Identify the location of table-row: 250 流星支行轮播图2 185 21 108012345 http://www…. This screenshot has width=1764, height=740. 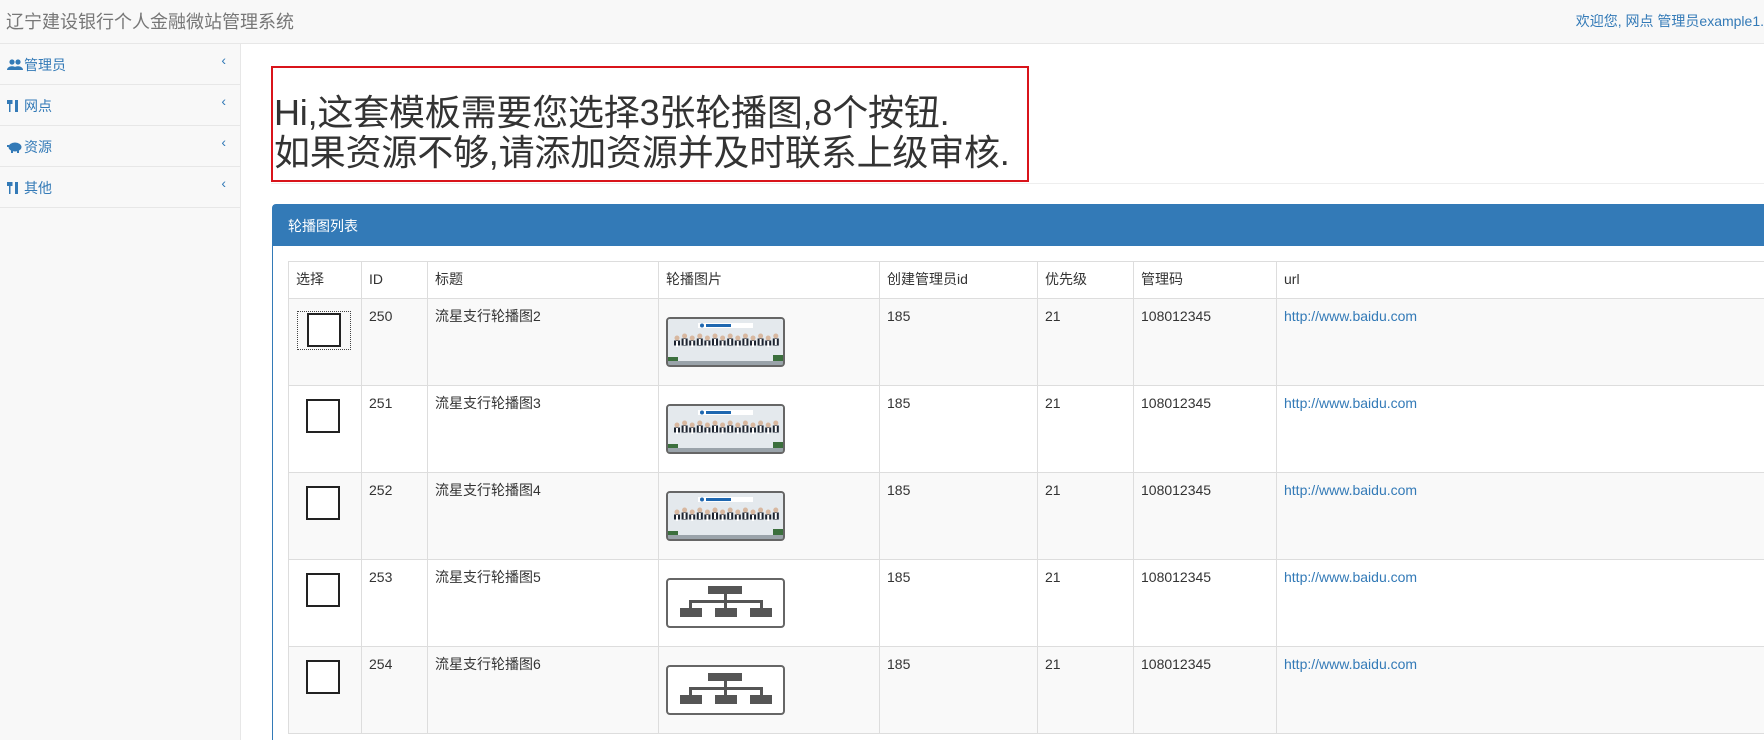
(1026, 342).